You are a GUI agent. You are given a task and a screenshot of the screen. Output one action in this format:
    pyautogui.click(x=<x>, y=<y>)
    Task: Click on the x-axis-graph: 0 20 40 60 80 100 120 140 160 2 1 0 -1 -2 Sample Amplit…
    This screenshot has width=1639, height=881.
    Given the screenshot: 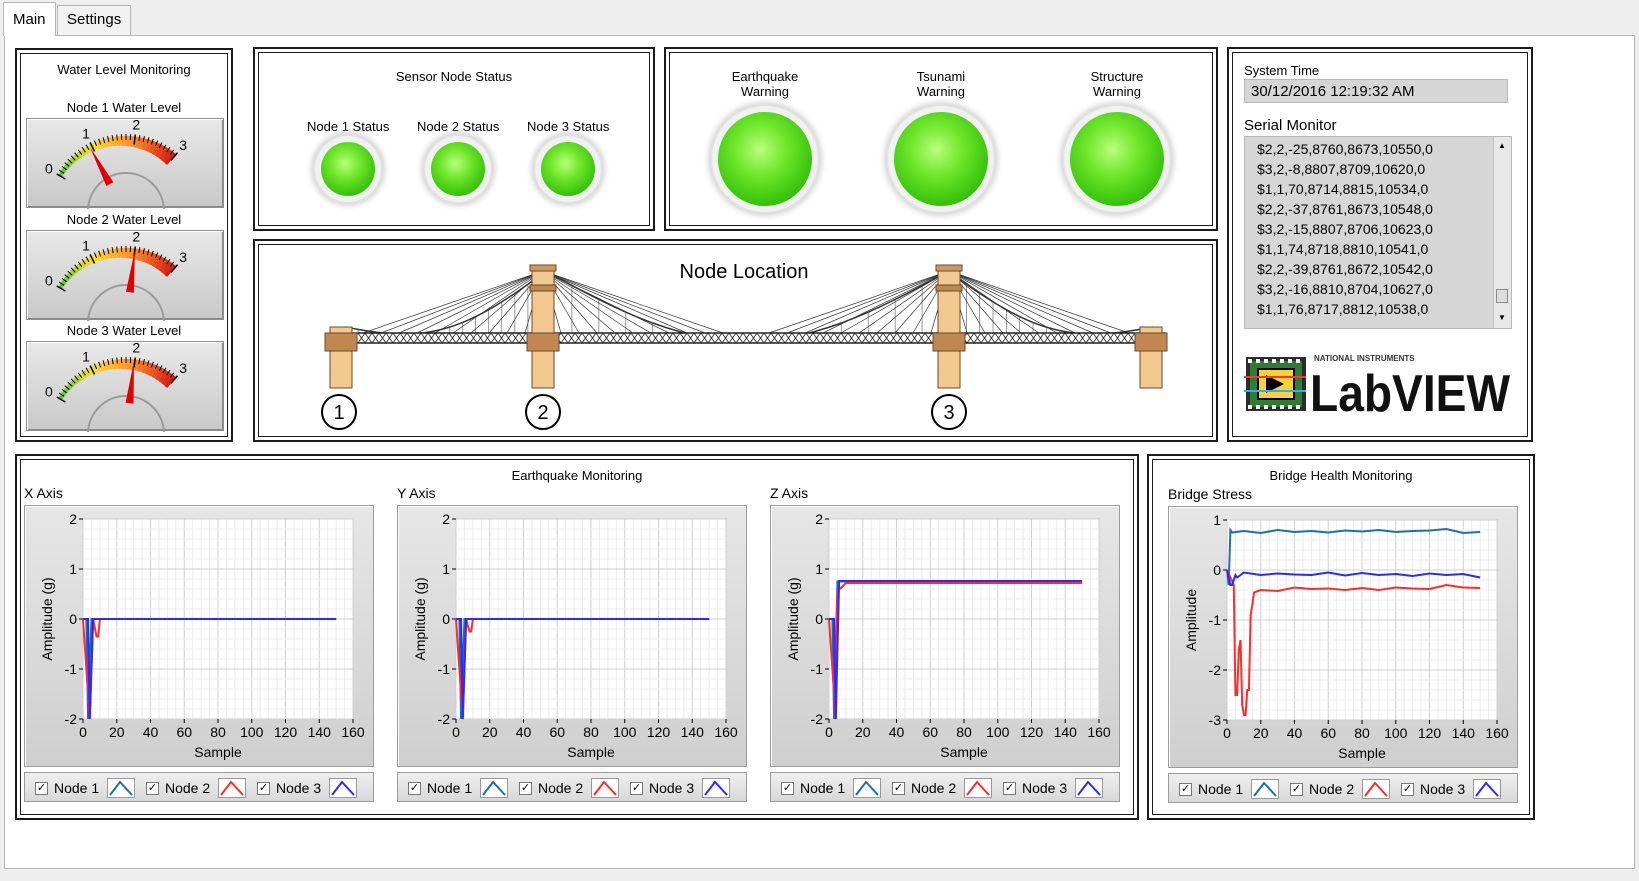 What is the action you would take?
    pyautogui.click(x=199, y=636)
    